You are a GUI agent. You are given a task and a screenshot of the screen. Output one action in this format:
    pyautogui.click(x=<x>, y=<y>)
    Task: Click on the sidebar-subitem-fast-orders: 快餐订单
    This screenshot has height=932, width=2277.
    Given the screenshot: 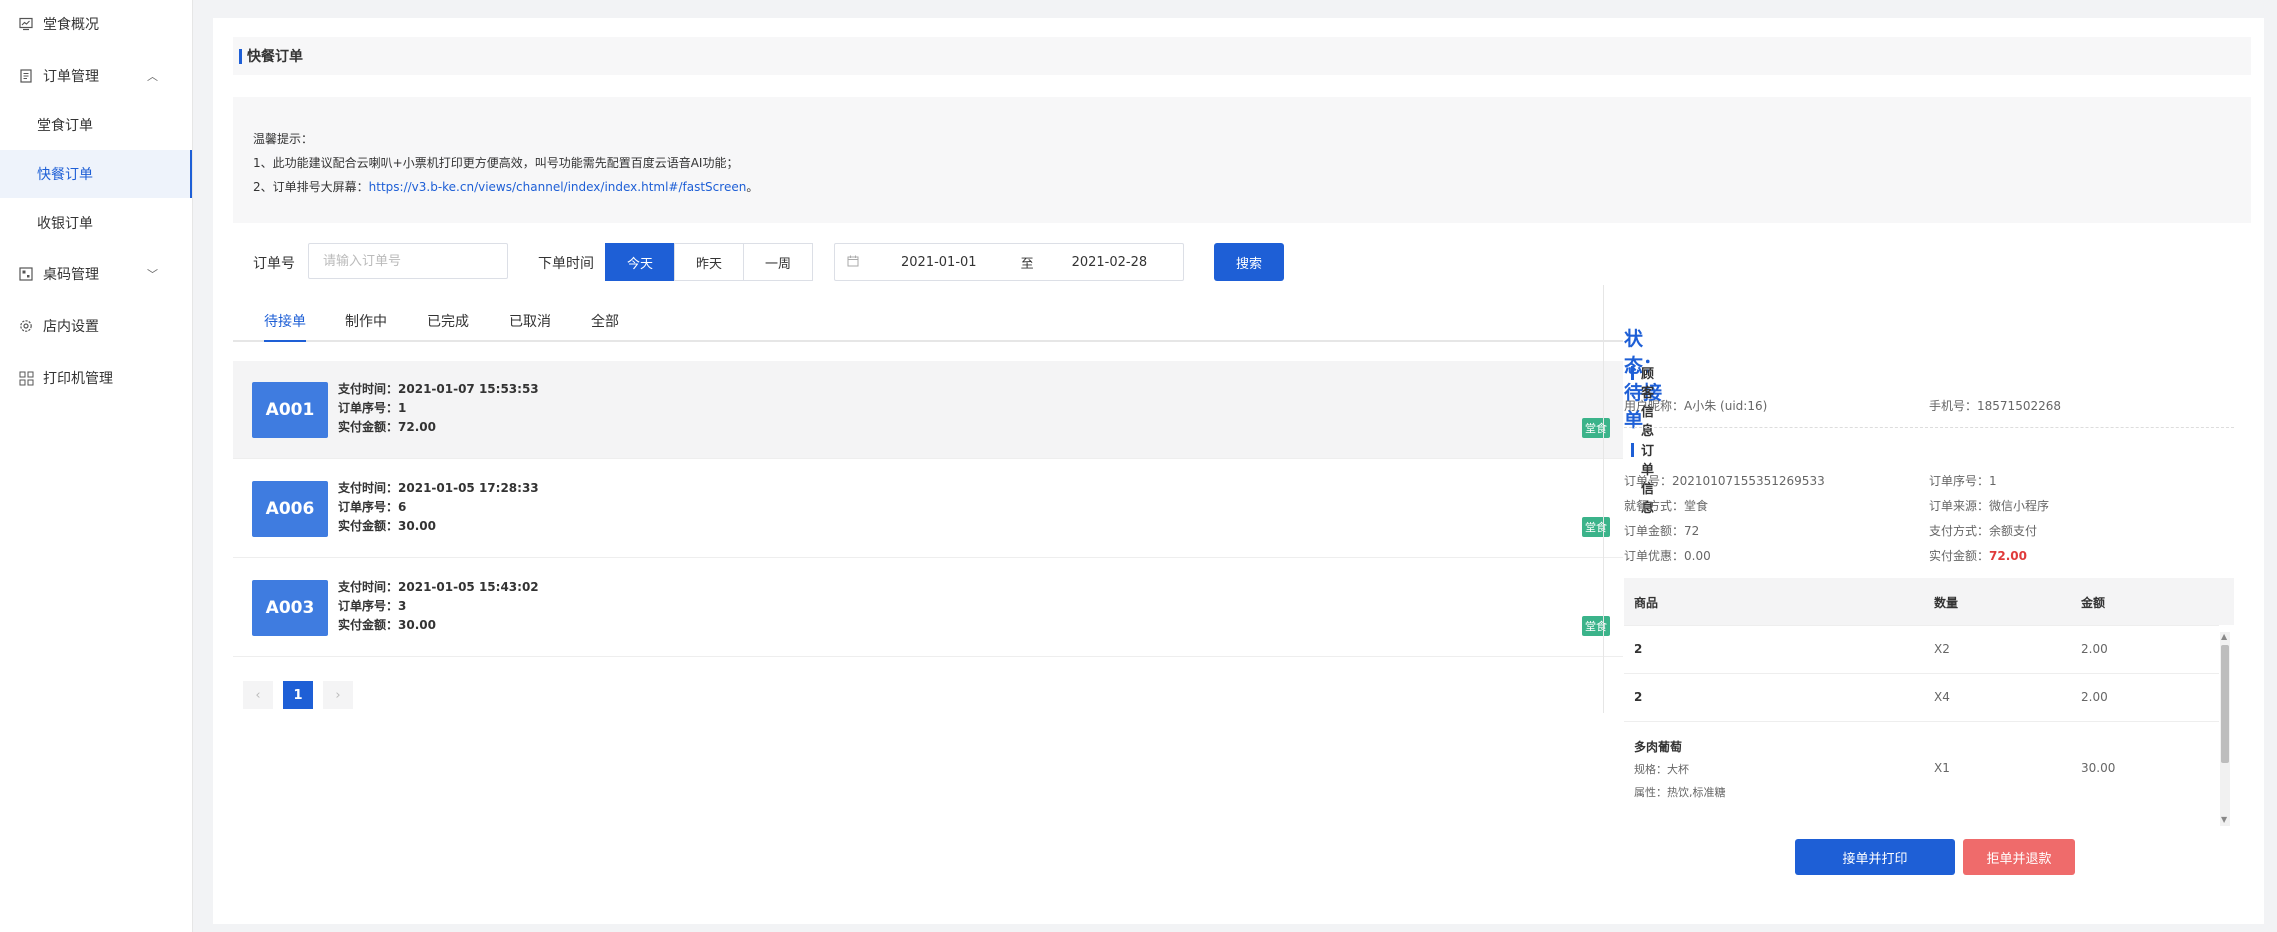 What is the action you would take?
    pyautogui.click(x=96, y=174)
    